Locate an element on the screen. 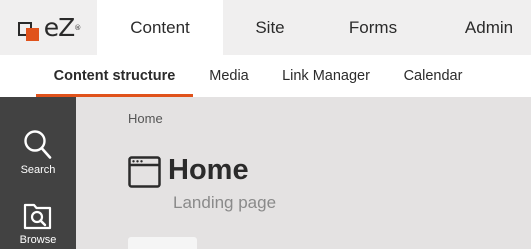  tab-forms-label: Forms is located at coordinates (373, 27).